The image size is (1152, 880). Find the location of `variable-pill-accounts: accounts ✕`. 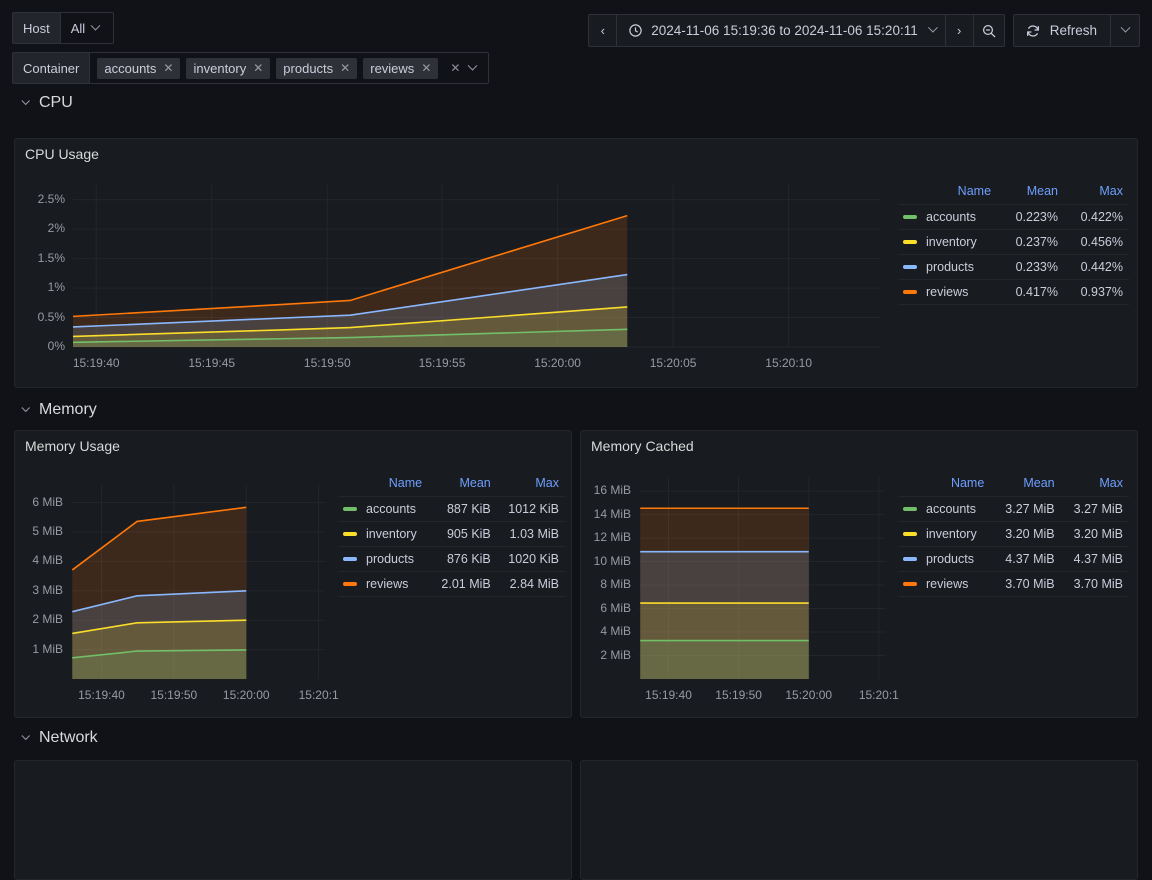

variable-pill-accounts: accounts ✕ is located at coordinates (139, 68).